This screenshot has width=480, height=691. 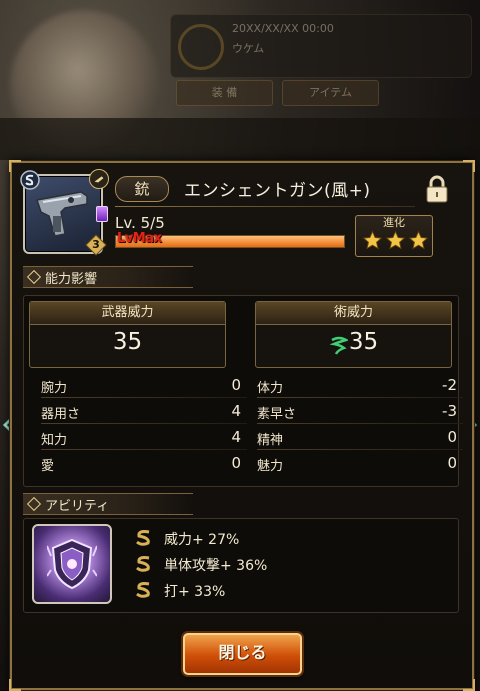 What do you see at coordinates (277, 414) in the screenshot?
I see `stat-label: 素早さ` at bounding box center [277, 414].